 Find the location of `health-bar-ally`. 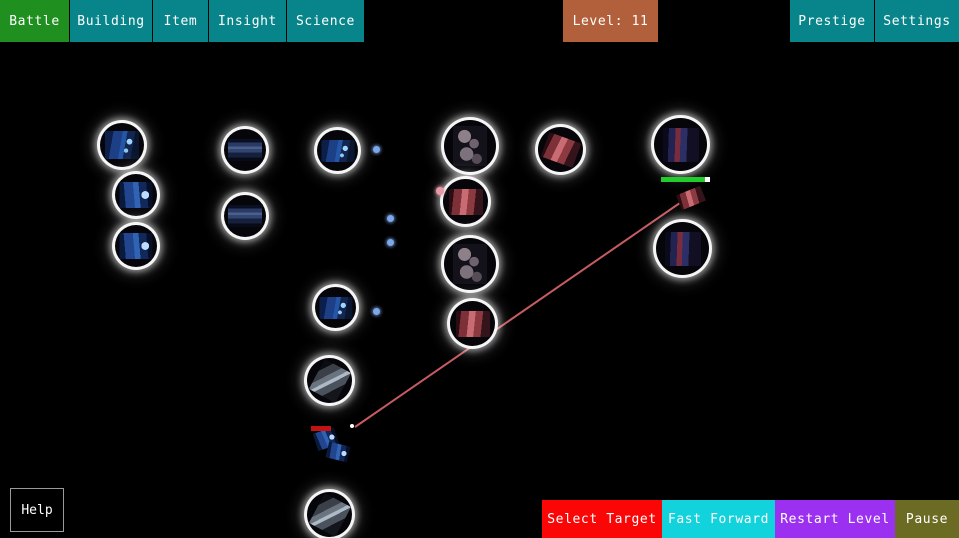

health-bar-ally is located at coordinates (321, 428).